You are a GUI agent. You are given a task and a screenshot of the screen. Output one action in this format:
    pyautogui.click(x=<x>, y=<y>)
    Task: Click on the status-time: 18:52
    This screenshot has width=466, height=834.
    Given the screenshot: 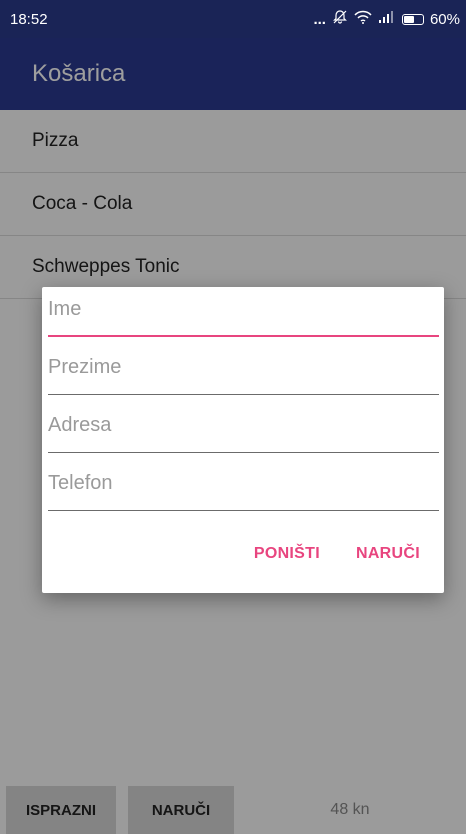 What is the action you would take?
    pyautogui.click(x=29, y=19)
    